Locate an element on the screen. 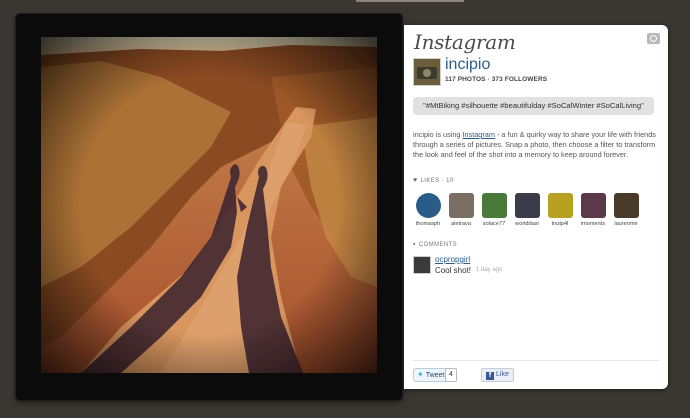 Image resolution: width=690 pixels, height=418 pixels. liker-name: worlddasi is located at coordinates (527, 224).